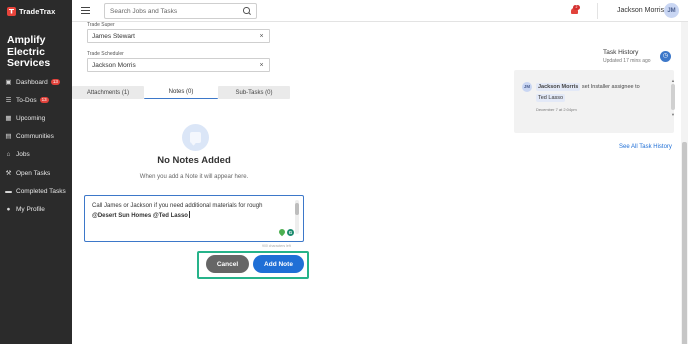 This screenshot has height=344, width=688. Describe the element at coordinates (278, 264) in the screenshot. I see `add-note-button: Add Note` at that location.